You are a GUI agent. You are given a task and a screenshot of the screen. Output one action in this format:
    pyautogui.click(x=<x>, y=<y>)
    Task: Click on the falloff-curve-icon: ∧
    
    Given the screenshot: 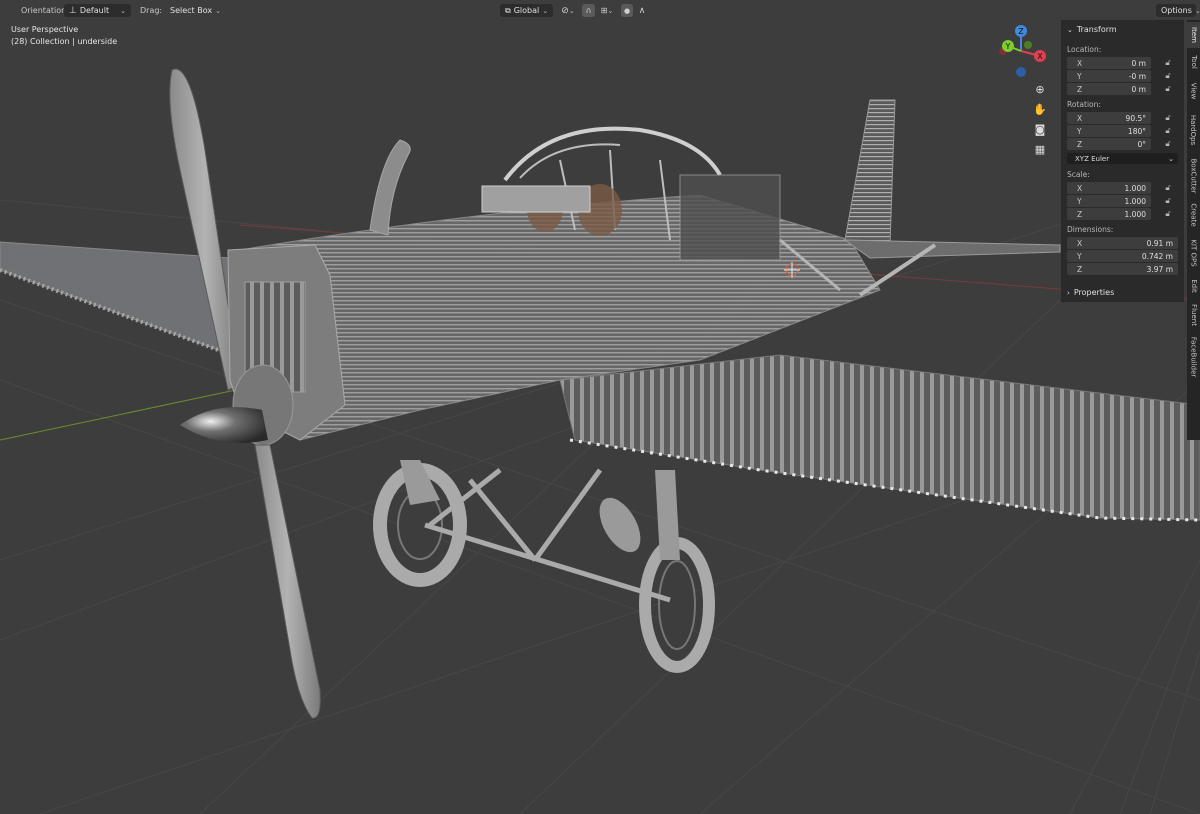 What is the action you would take?
    pyautogui.click(x=642, y=10)
    